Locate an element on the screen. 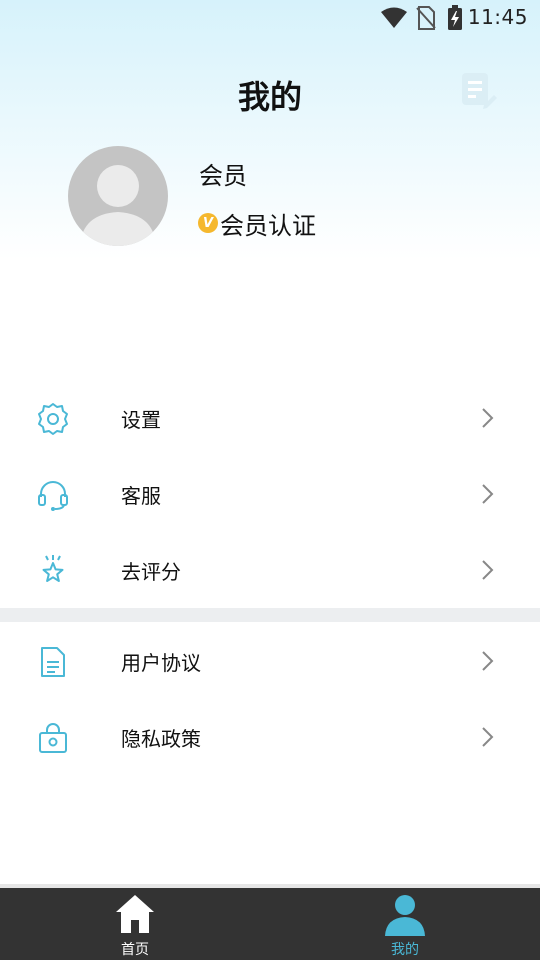 The image size is (540, 960). menu-item-label: 客服 is located at coordinates (141, 496).